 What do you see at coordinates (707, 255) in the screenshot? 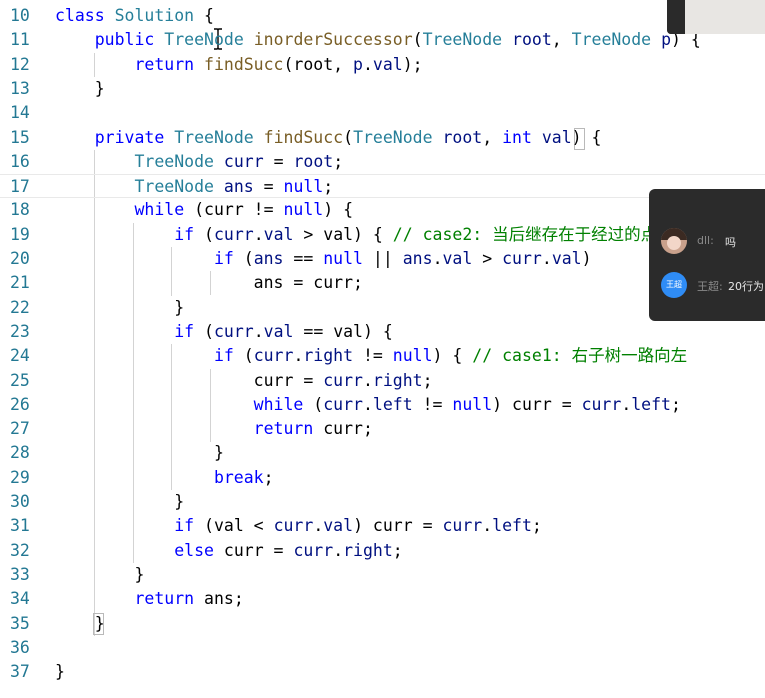
I see `chat-overlay: dll: 吗 王超 王超: 20行为` at bounding box center [707, 255].